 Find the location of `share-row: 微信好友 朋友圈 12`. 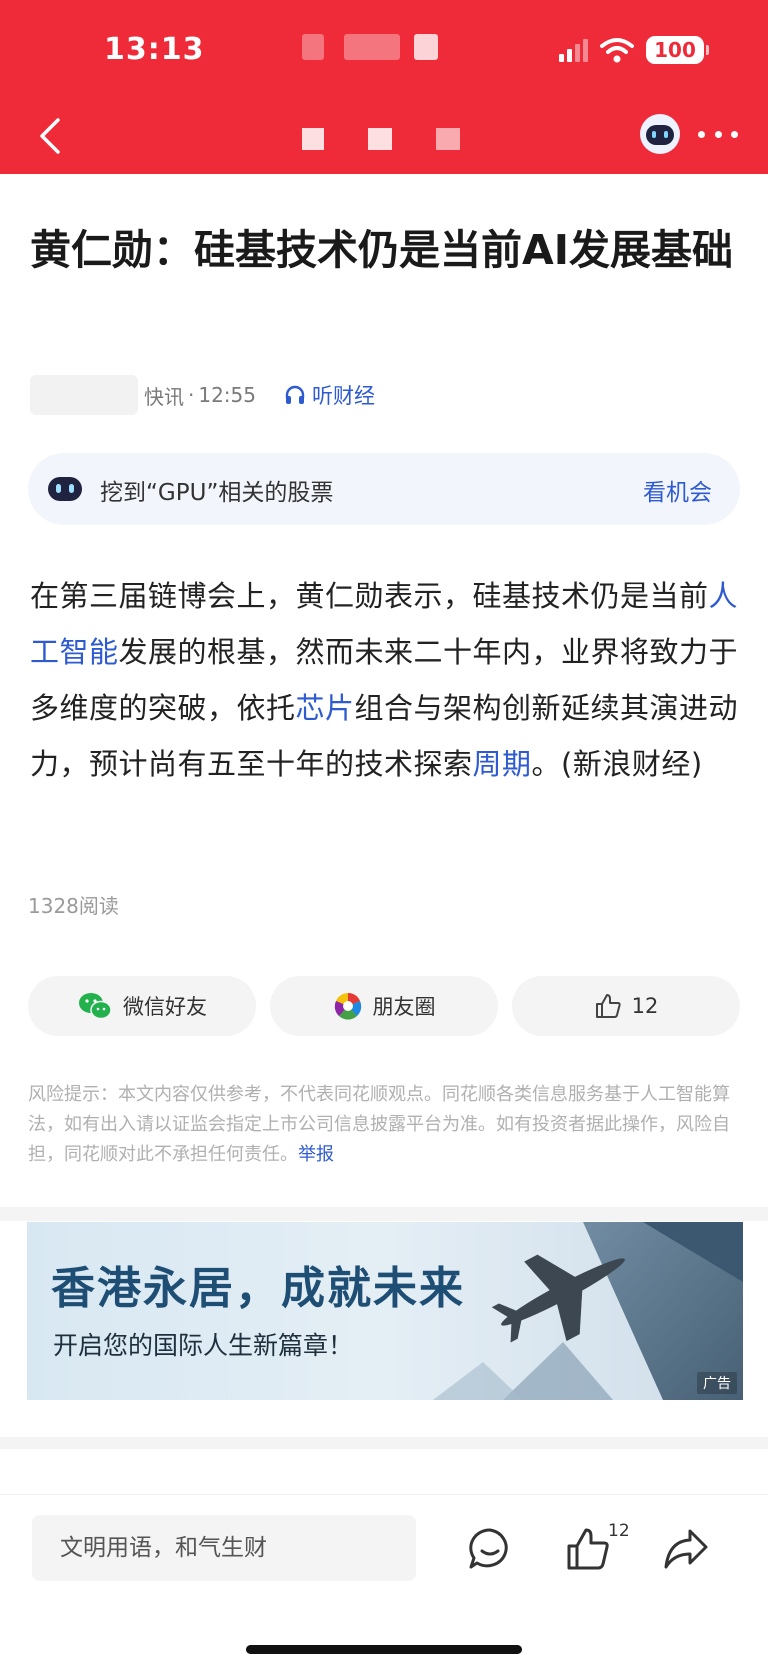

share-row: 微信好友 朋友圈 12 is located at coordinates (384, 1006).